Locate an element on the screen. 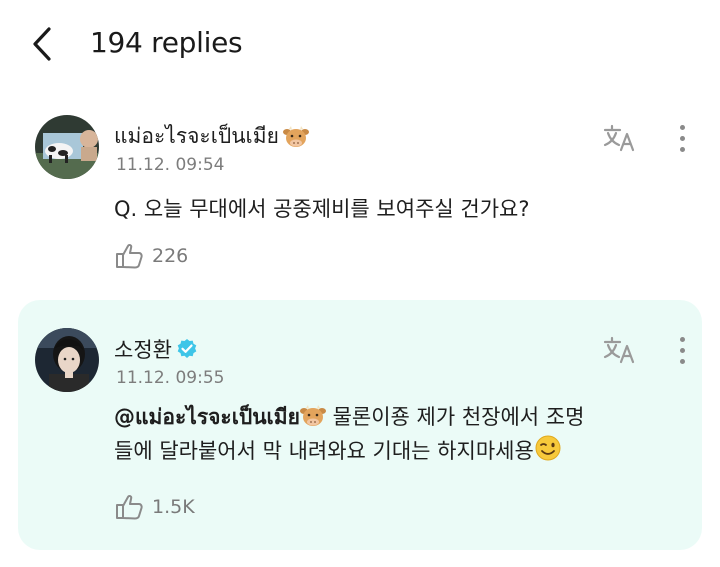 The width and height of the screenshot is (720, 567). reply-text-line1: 물론이죵 제가 천장에서 조명 is located at coordinates (458, 417).